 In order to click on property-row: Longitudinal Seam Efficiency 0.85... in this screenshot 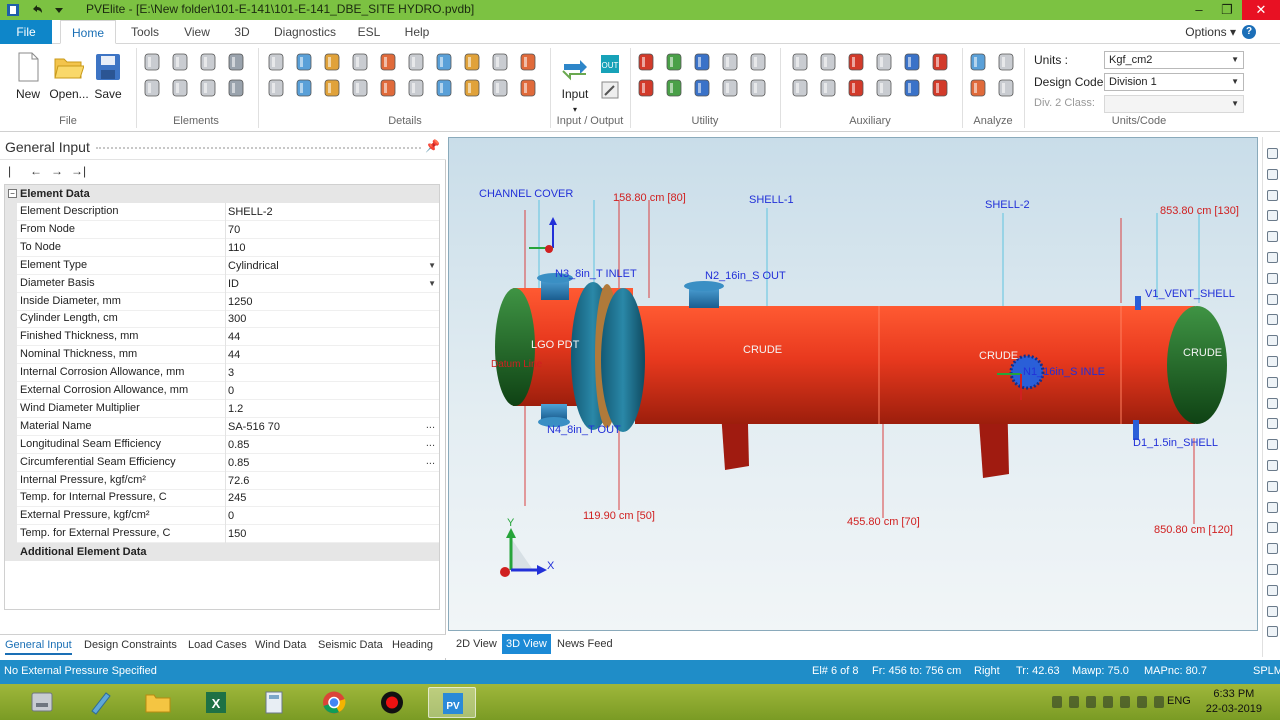, I will do `click(222, 444)`.